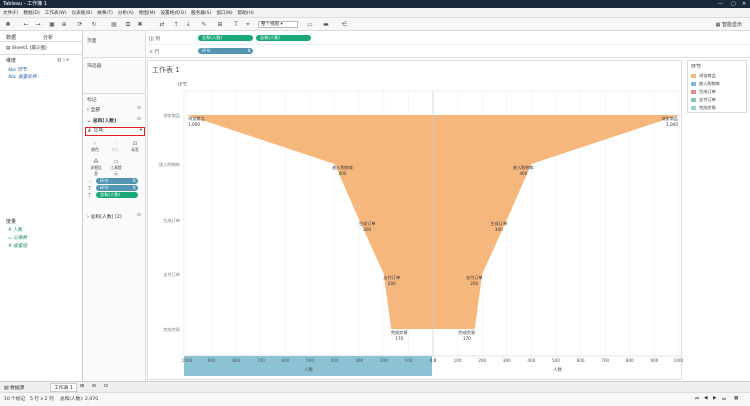 The width and height of the screenshot is (750, 406). What do you see at coordinates (246, 13) in the screenshot?
I see `menu-item: 帮助(H)` at bounding box center [246, 13].